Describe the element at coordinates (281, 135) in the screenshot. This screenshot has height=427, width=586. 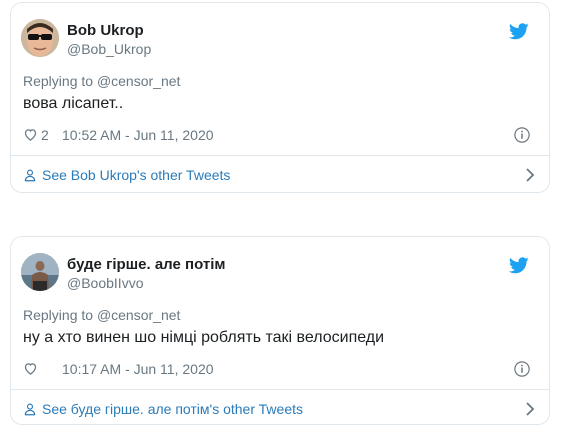
I see `tweet-meta: 2 10:52 AM - Jun 11, 2020` at that location.